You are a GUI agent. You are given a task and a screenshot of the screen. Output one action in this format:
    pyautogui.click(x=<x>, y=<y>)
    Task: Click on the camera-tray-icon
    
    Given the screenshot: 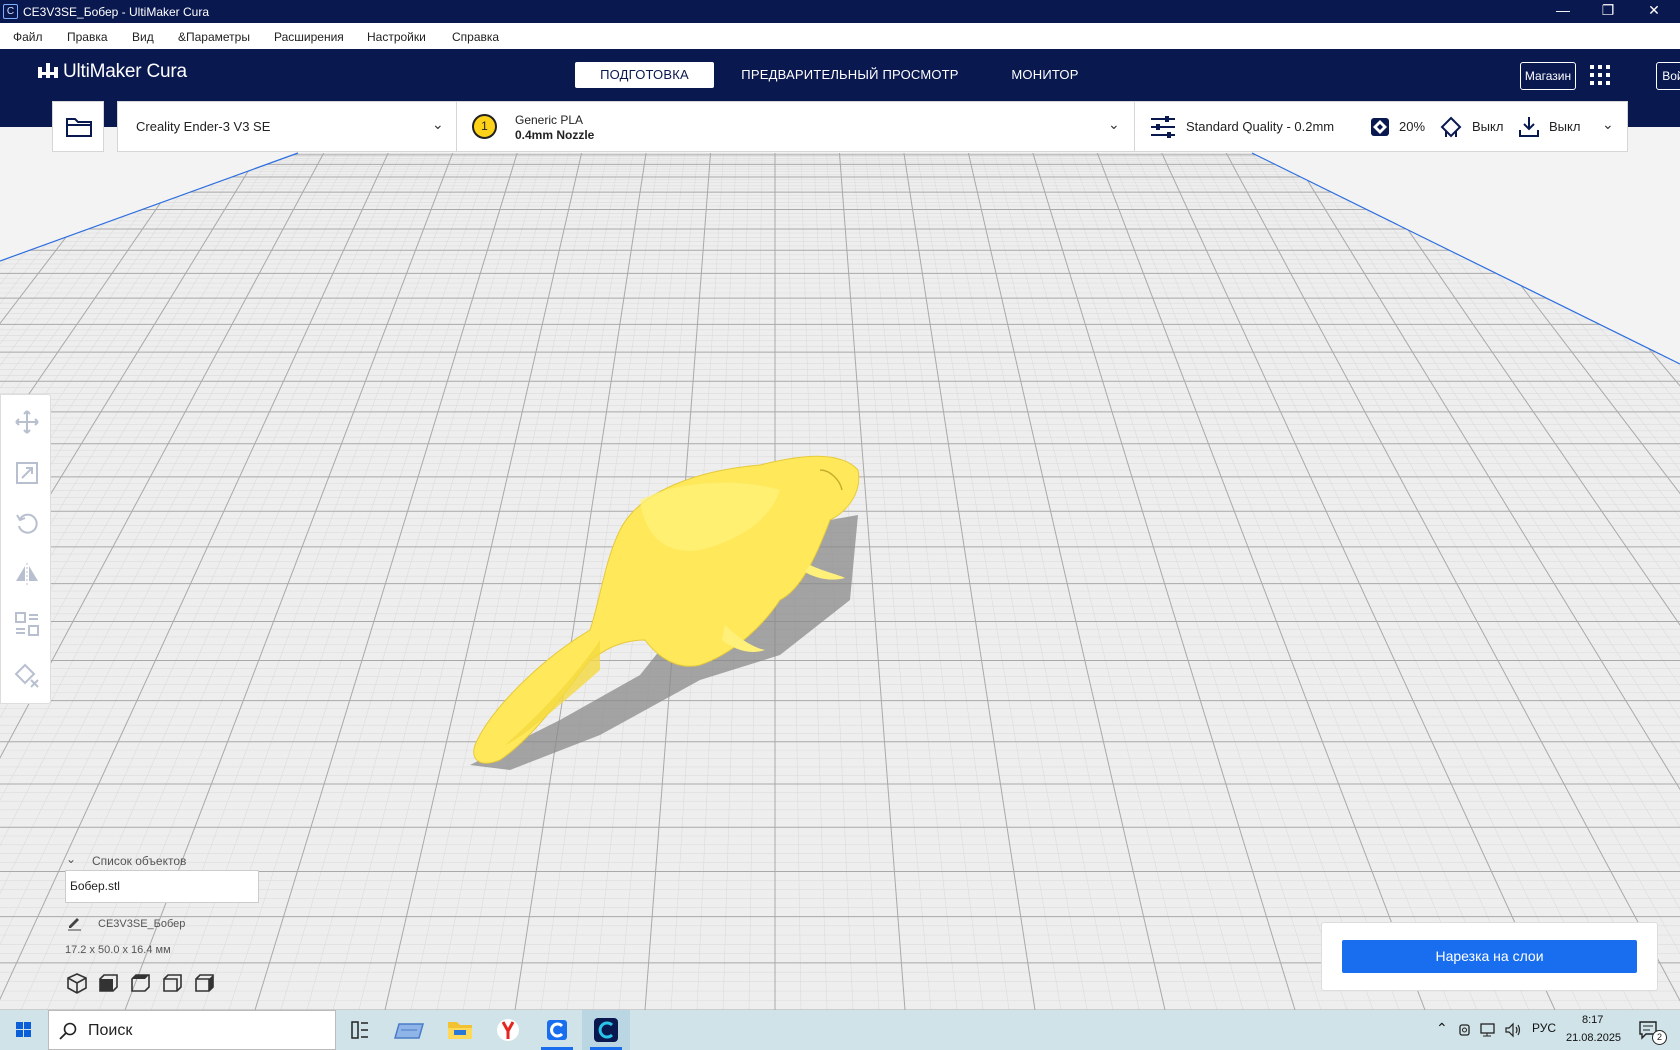 What is the action you would take?
    pyautogui.click(x=1465, y=1030)
    